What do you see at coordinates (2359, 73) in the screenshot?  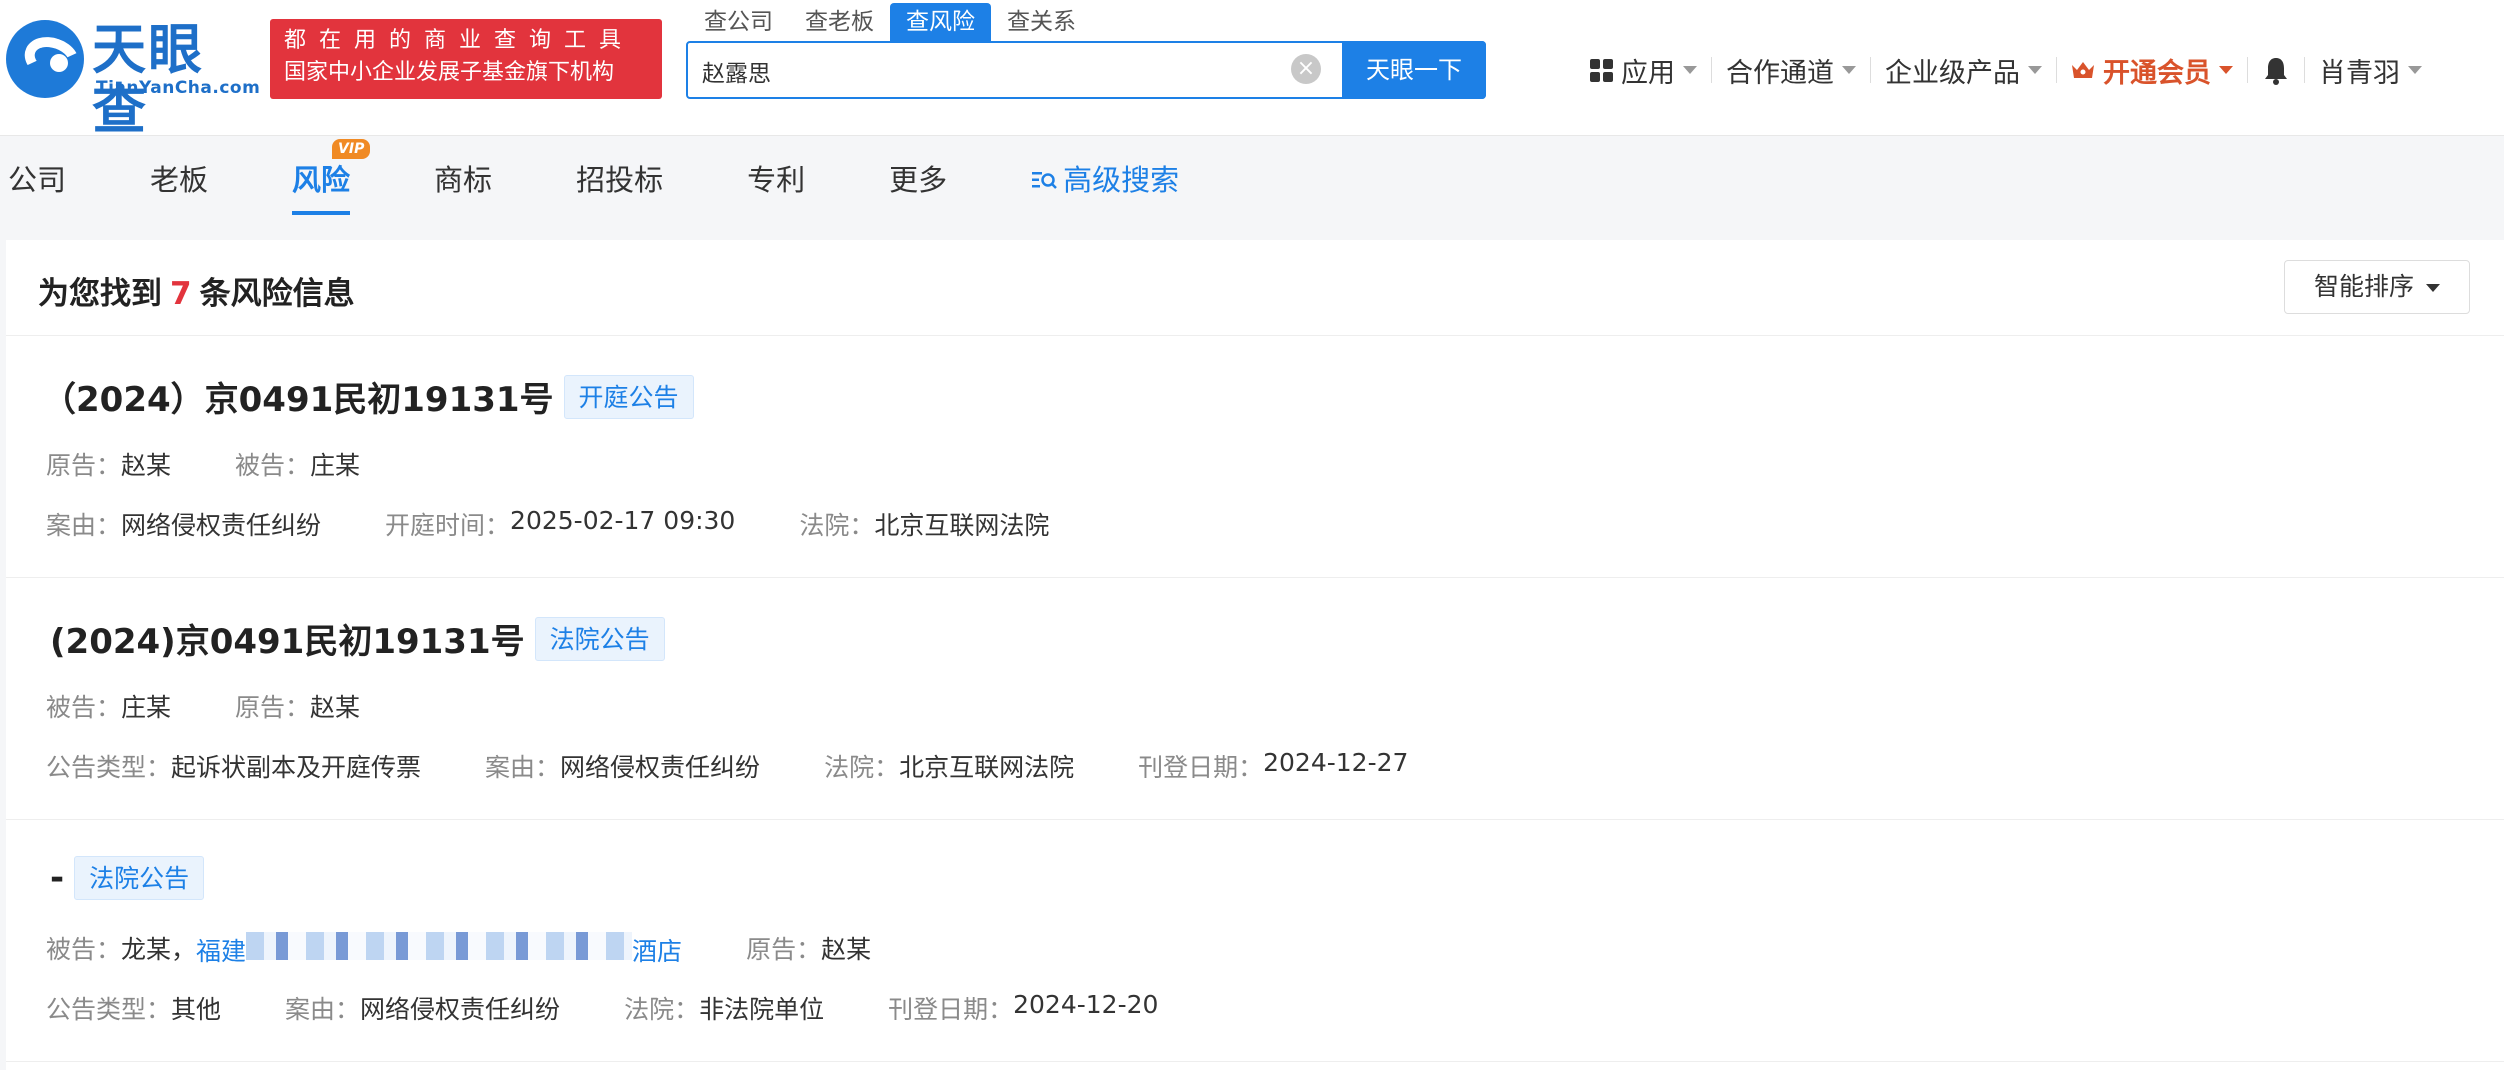 I see `user-name: 肖青羽` at bounding box center [2359, 73].